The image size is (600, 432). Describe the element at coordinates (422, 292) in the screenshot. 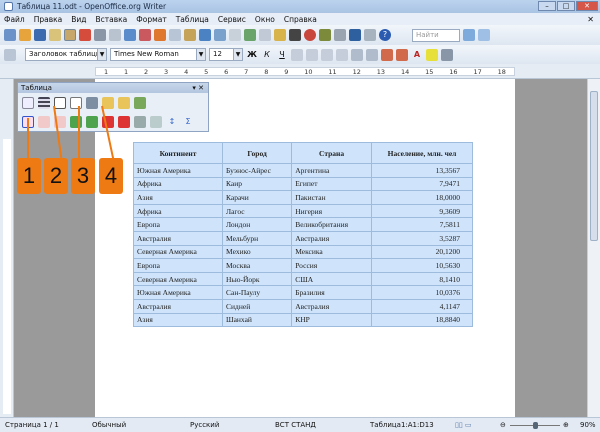

I see `table-cell: 10,0376` at that location.